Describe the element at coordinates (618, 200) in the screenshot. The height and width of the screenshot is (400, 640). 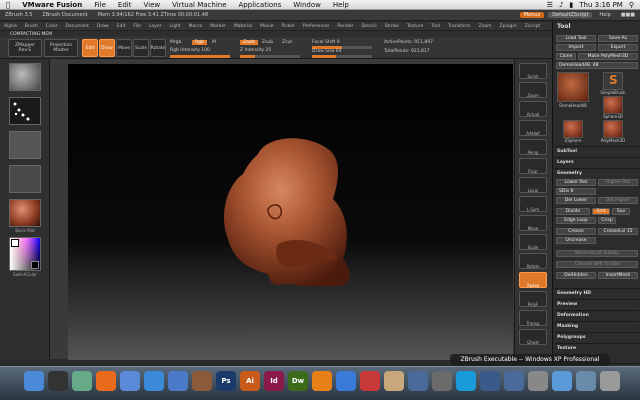
I see `del-higher-button: Del Higher` at that location.